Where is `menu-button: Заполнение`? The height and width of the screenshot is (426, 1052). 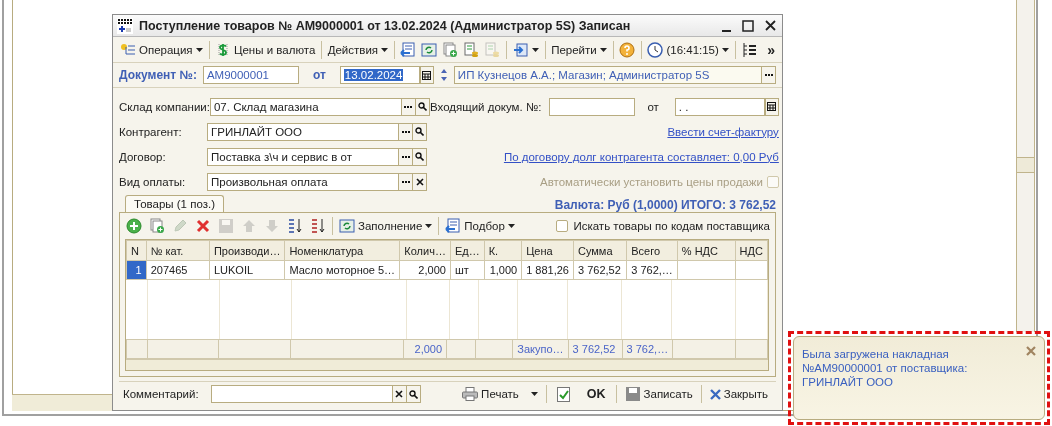 menu-button: Заполнение is located at coordinates (386, 226).